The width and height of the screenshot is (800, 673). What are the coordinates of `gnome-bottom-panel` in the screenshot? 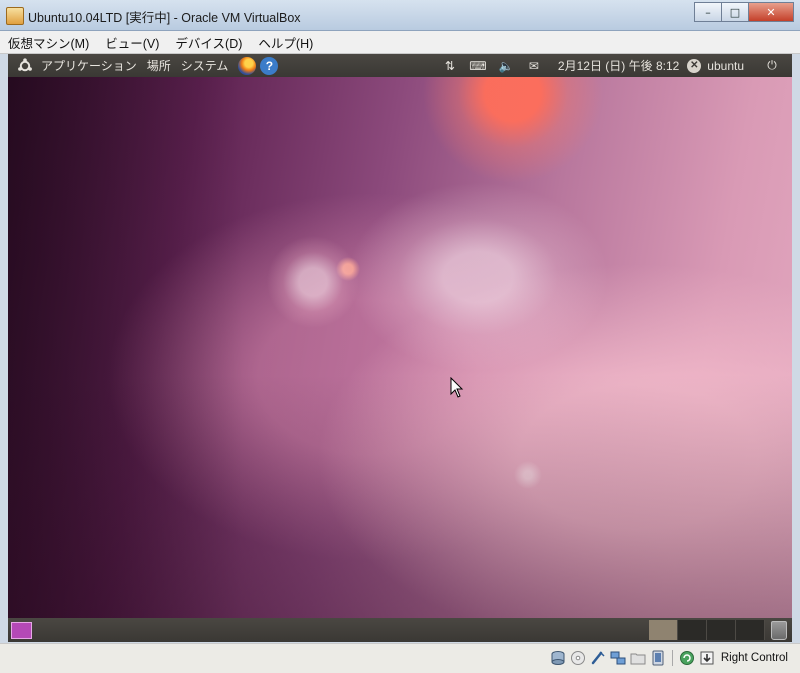 It's located at (400, 630).